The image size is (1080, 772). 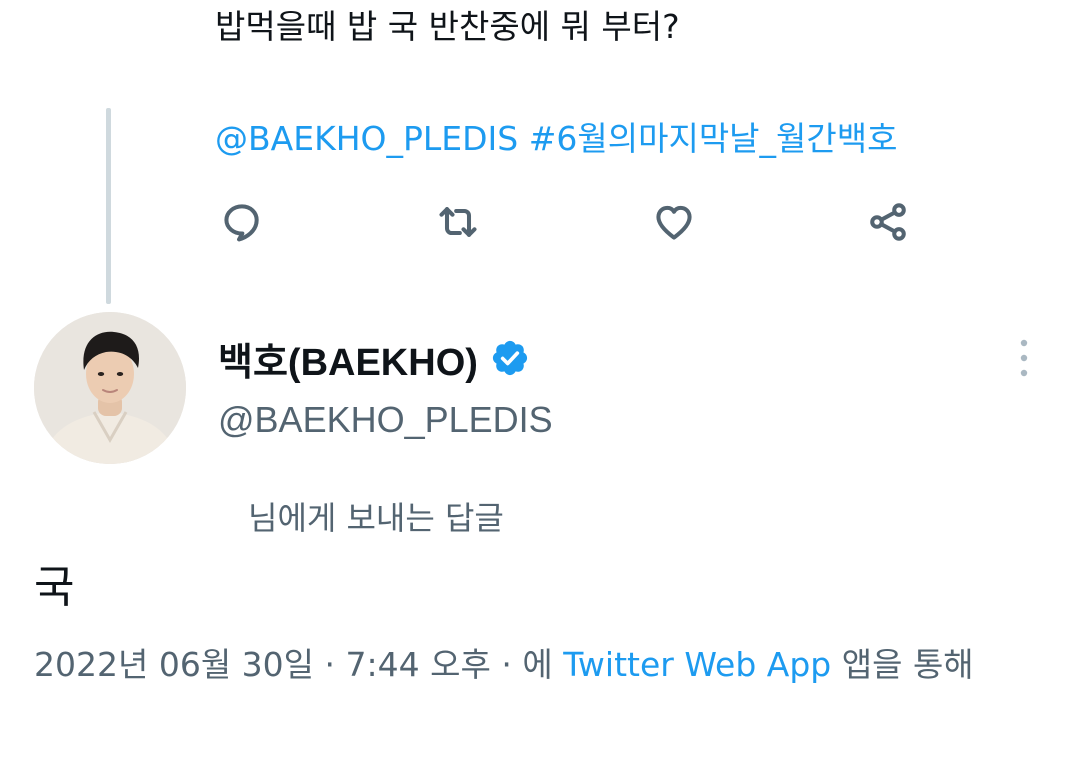 I want to click on share-icon, so click(x=888, y=222).